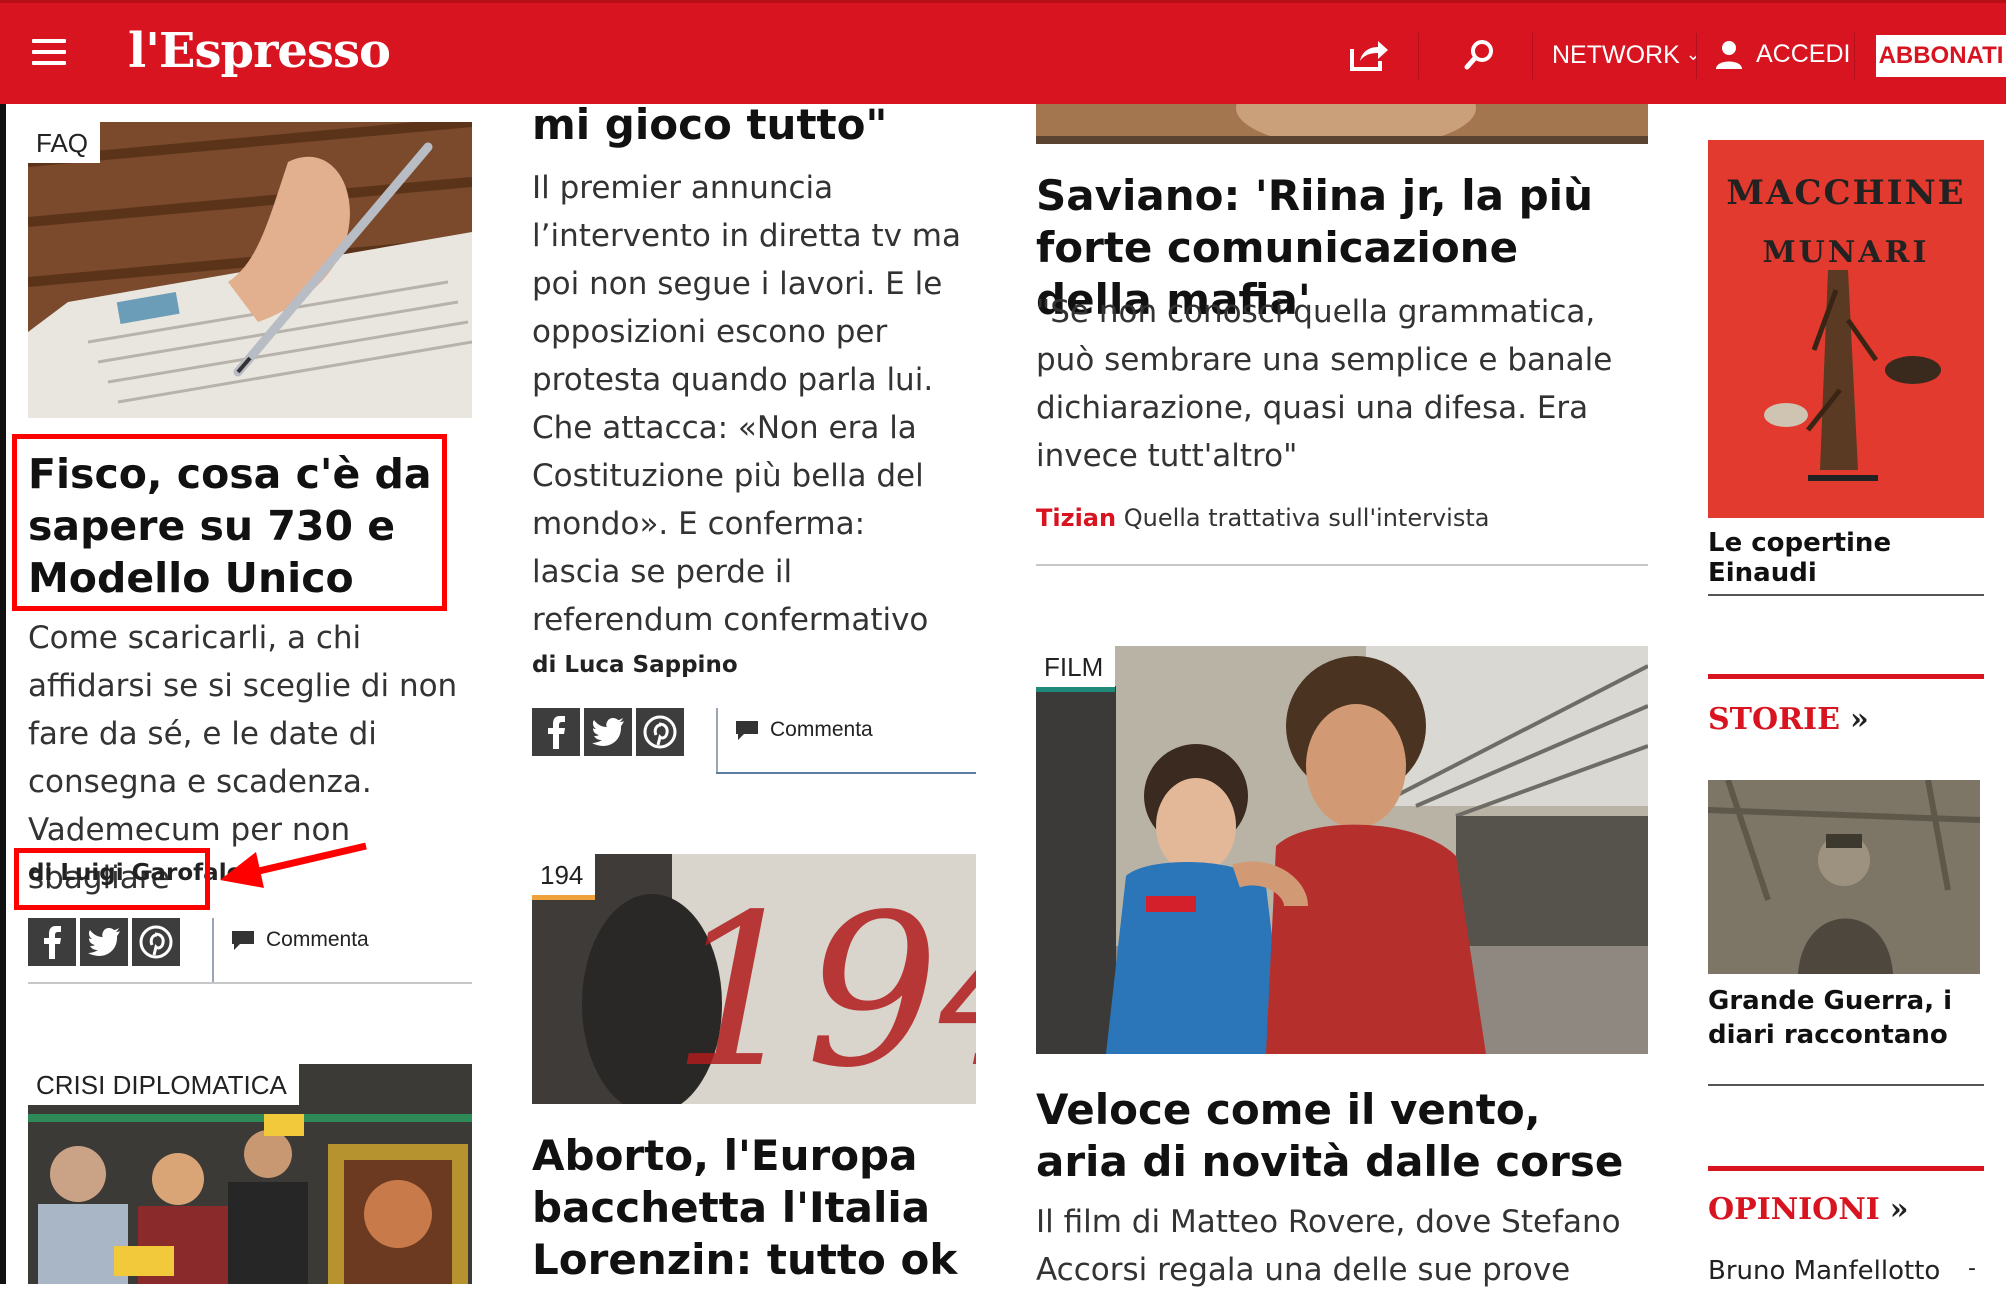 This screenshot has width=2006, height=1294. Describe the element at coordinates (709, 124) in the screenshot. I see `article-title-partial: mi gioco tutto"` at that location.